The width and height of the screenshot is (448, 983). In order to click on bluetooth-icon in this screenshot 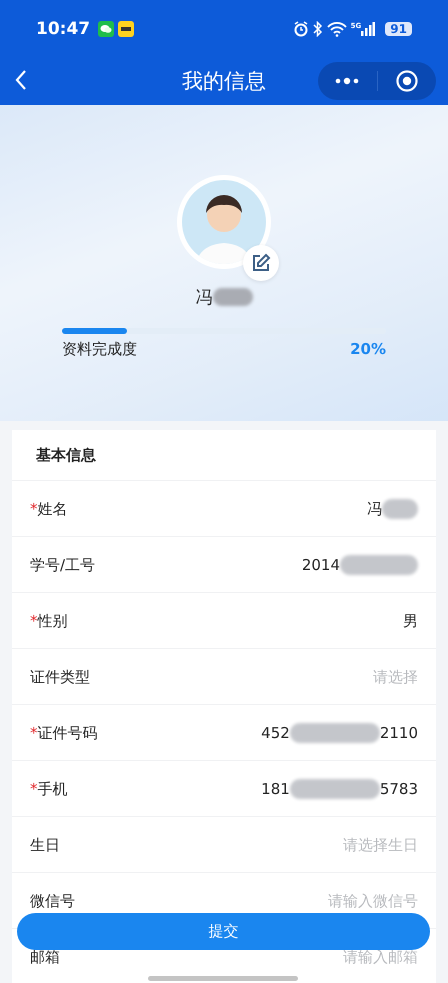, I will do `click(317, 28)`.